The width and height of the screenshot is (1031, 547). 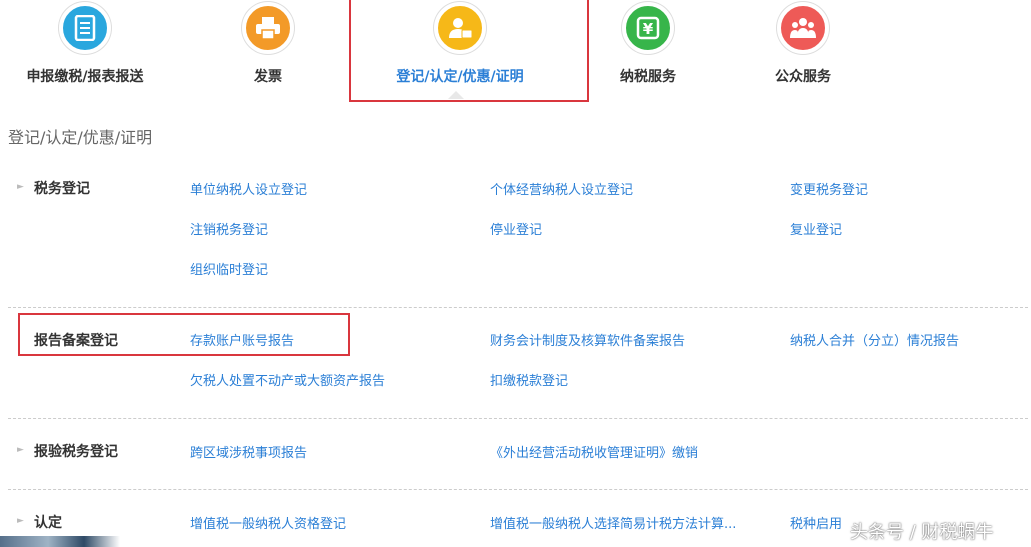 I want to click on link-change-tax-registration: 变更税务登记, so click(x=829, y=188).